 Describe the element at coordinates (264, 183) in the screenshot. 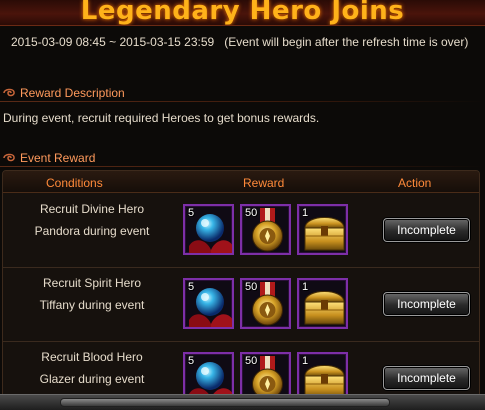

I see `column-reward: Reward` at that location.